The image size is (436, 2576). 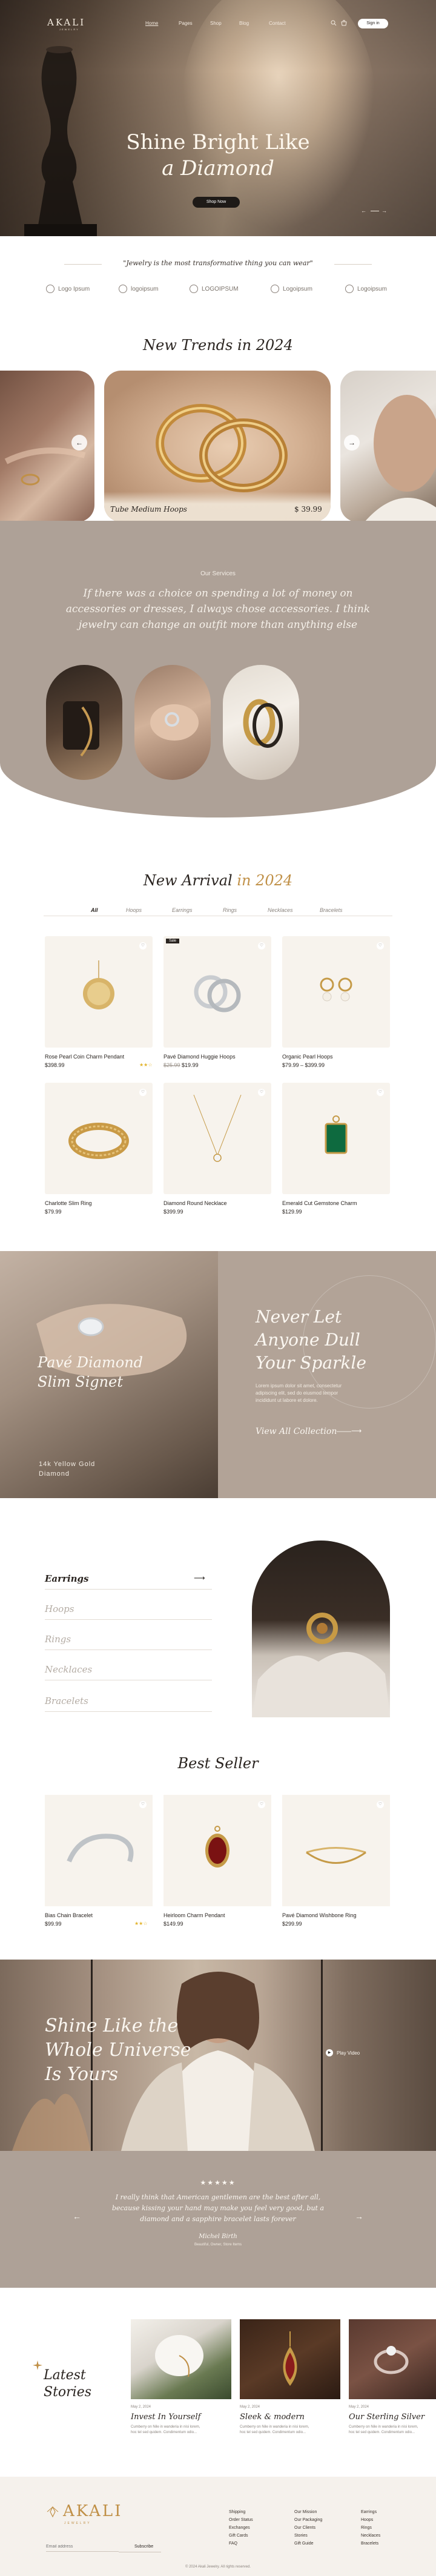 I want to click on search-icon, so click(x=334, y=23).